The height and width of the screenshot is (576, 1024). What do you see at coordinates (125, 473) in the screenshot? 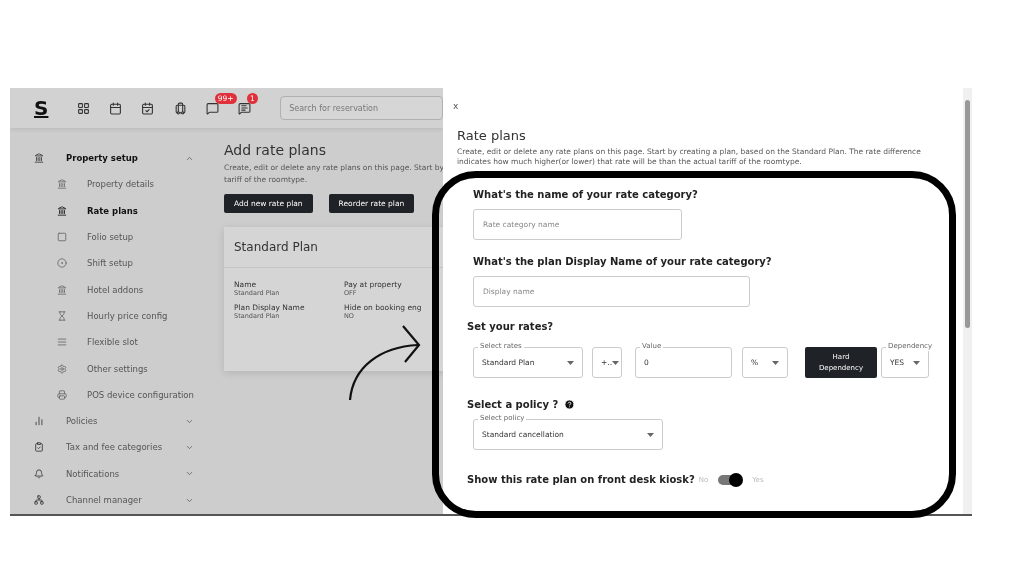
I see `sidebar-item: Notifications` at bounding box center [125, 473].